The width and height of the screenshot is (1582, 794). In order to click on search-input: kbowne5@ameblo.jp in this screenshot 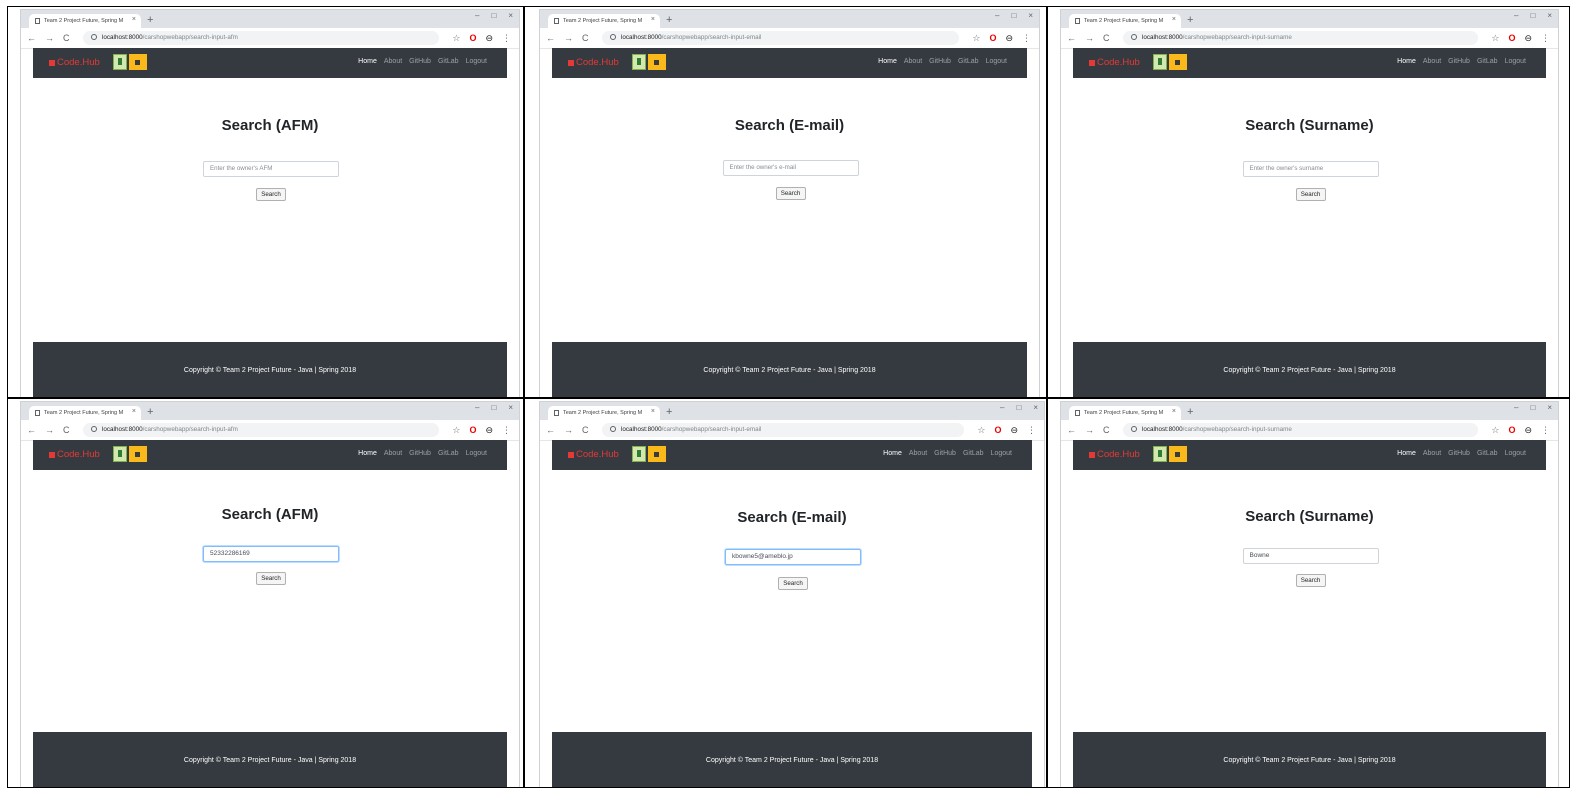, I will do `click(793, 557)`.